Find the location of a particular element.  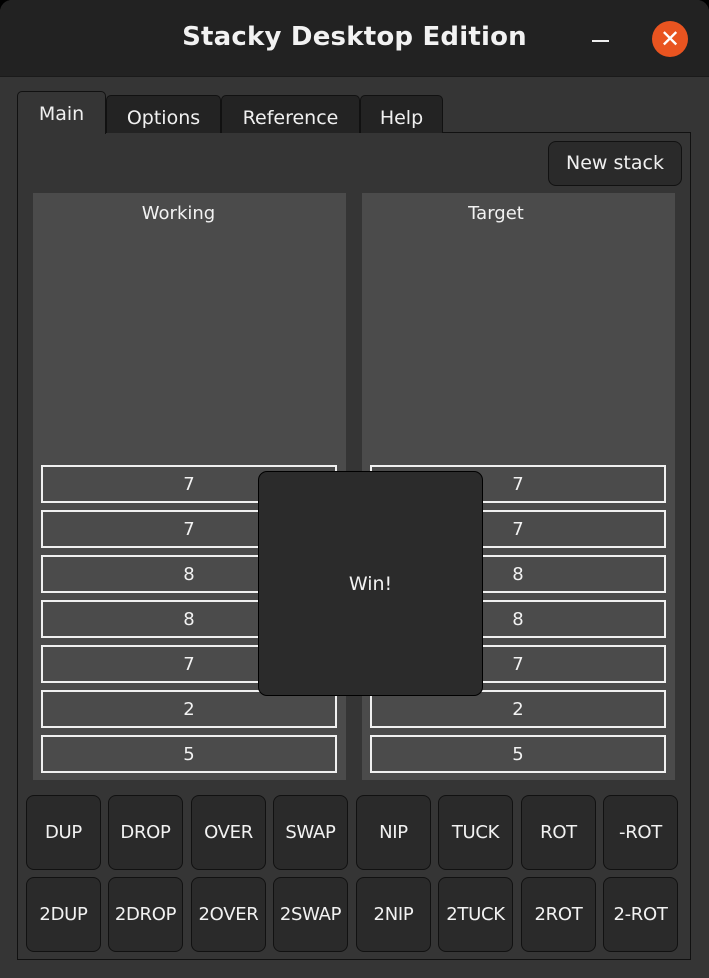

target-stack-title: Target is located at coordinates (496, 213).